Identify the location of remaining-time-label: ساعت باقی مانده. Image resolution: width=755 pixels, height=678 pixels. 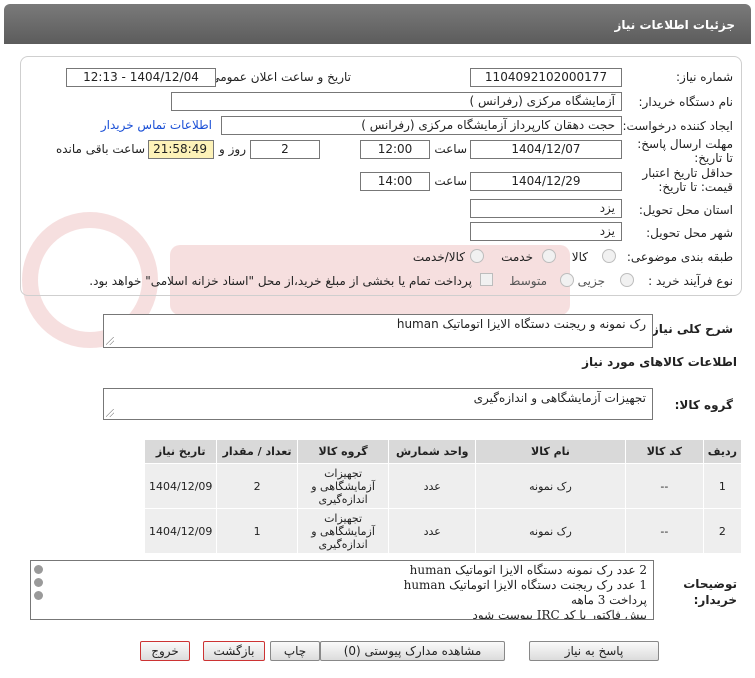
(100, 149).